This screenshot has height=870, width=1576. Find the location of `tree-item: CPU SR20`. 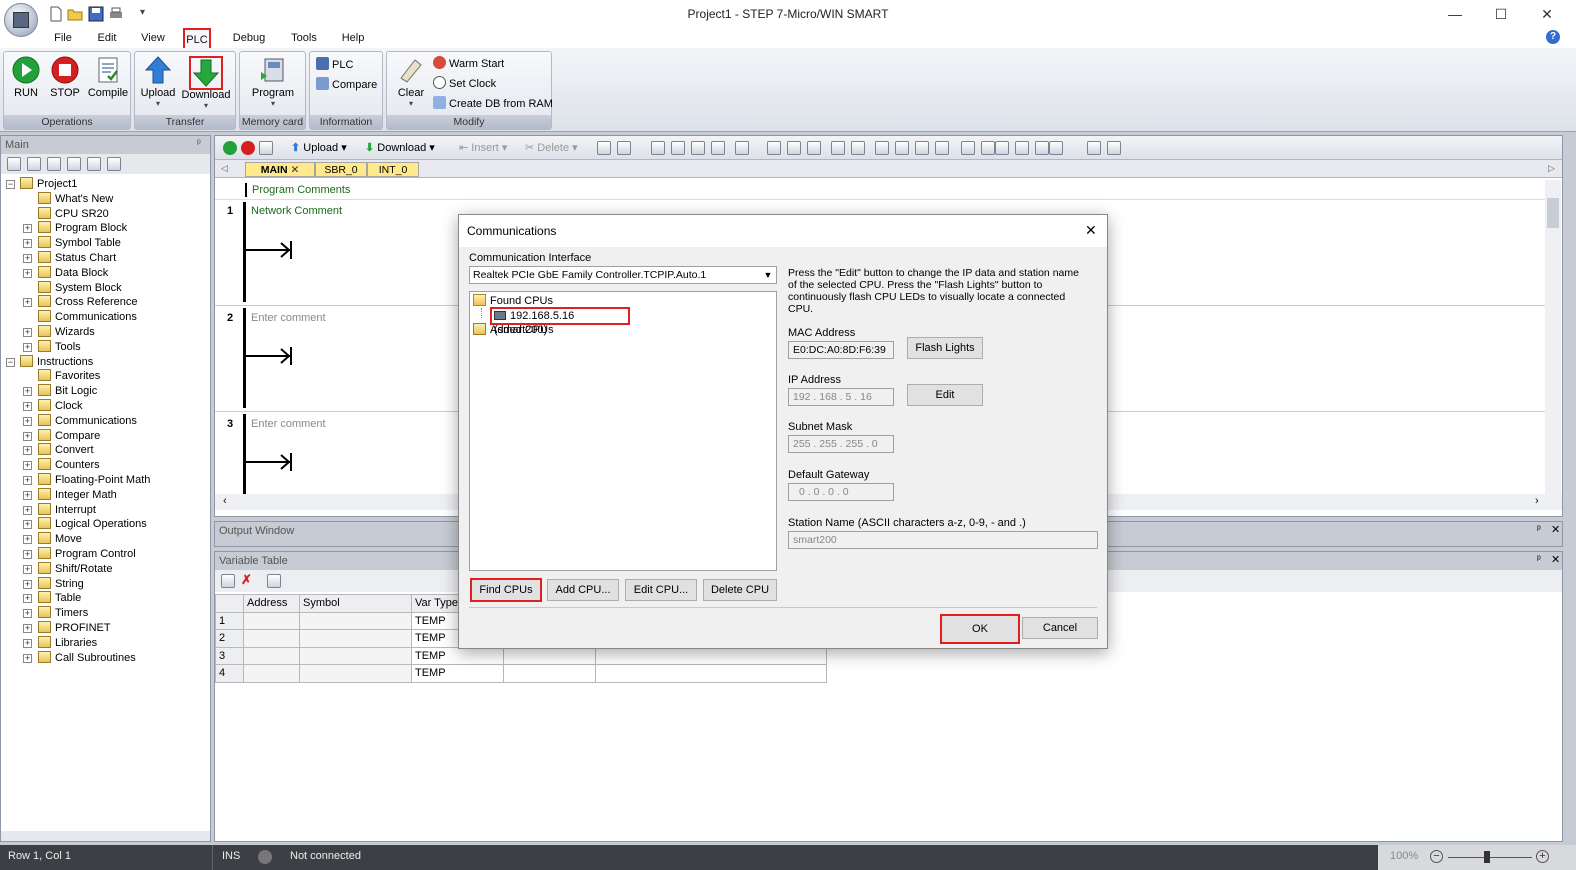

tree-item: CPU SR20 is located at coordinates (73, 214).